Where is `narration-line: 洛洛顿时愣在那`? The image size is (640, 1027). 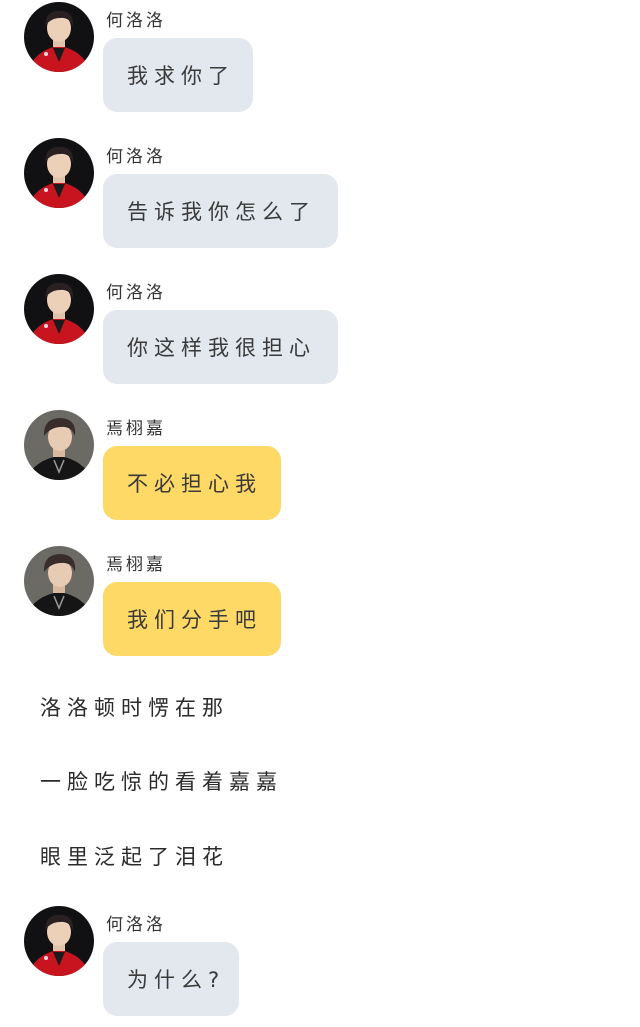 narration-line: 洛洛顿时愣在那 is located at coordinates (134, 708).